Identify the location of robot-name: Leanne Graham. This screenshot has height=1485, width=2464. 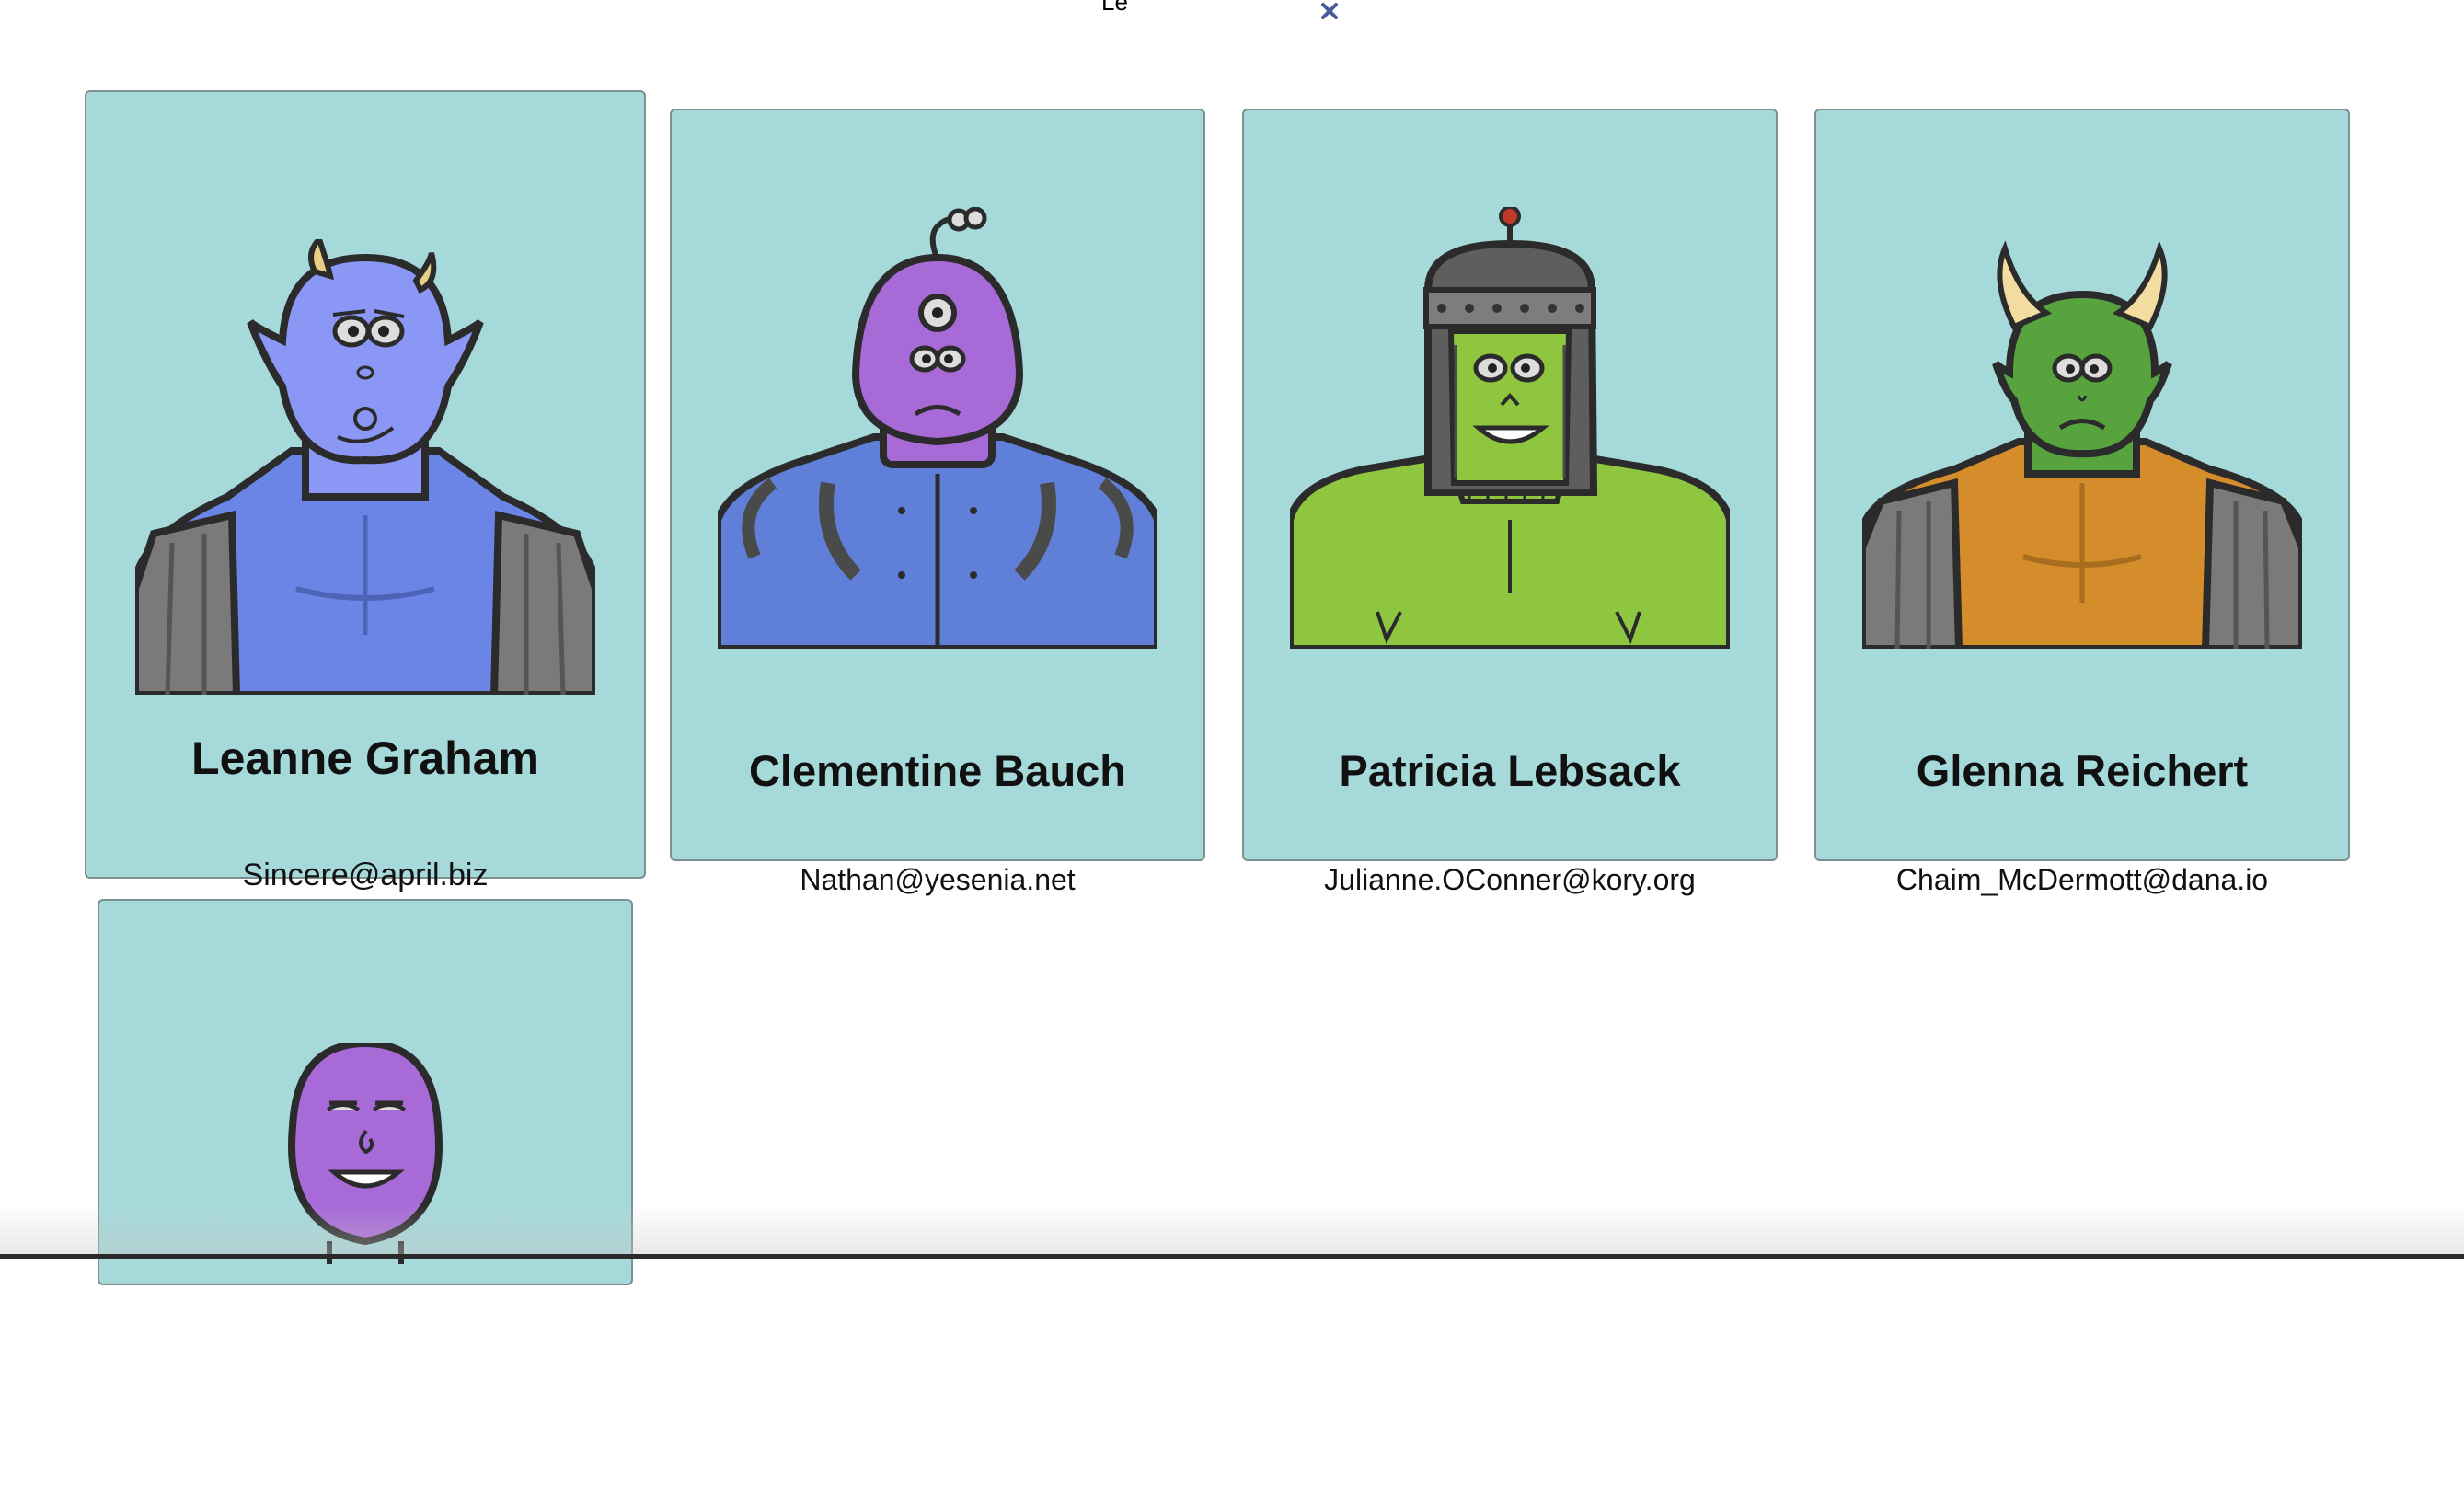
(365, 758).